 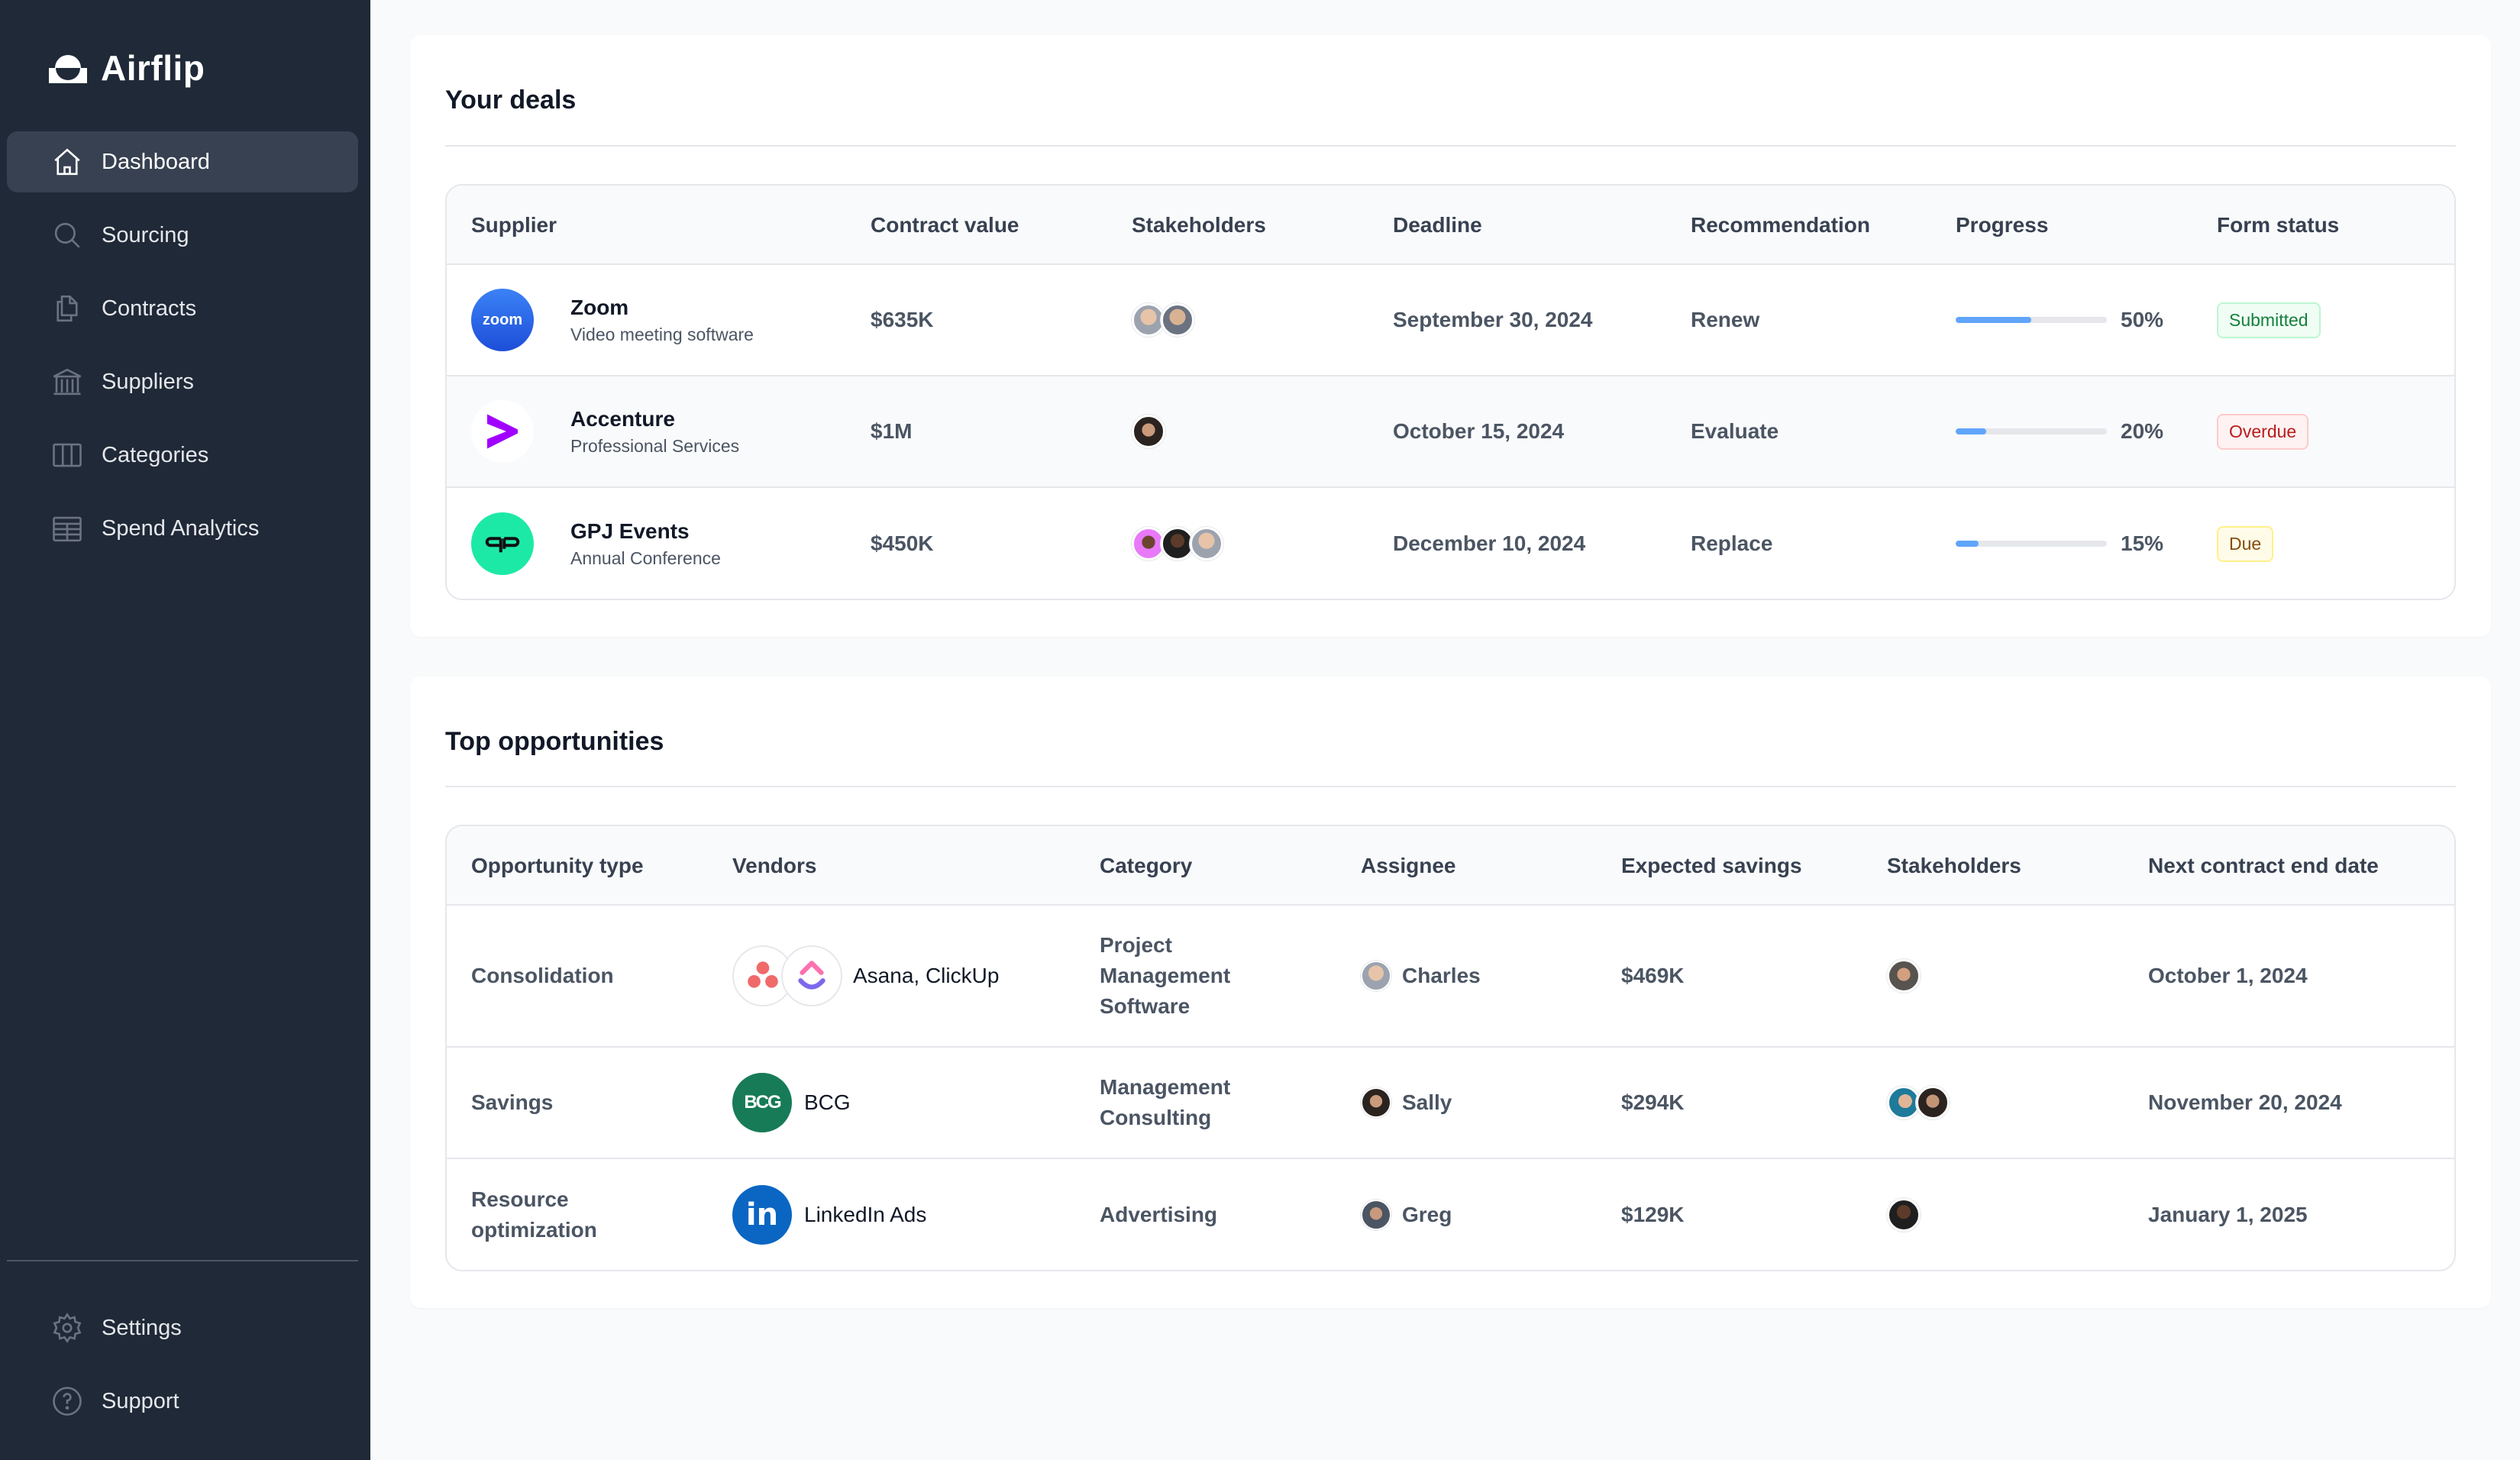 I want to click on supplier-cell: zoom Zoom Video meeting software, so click(x=612, y=320).